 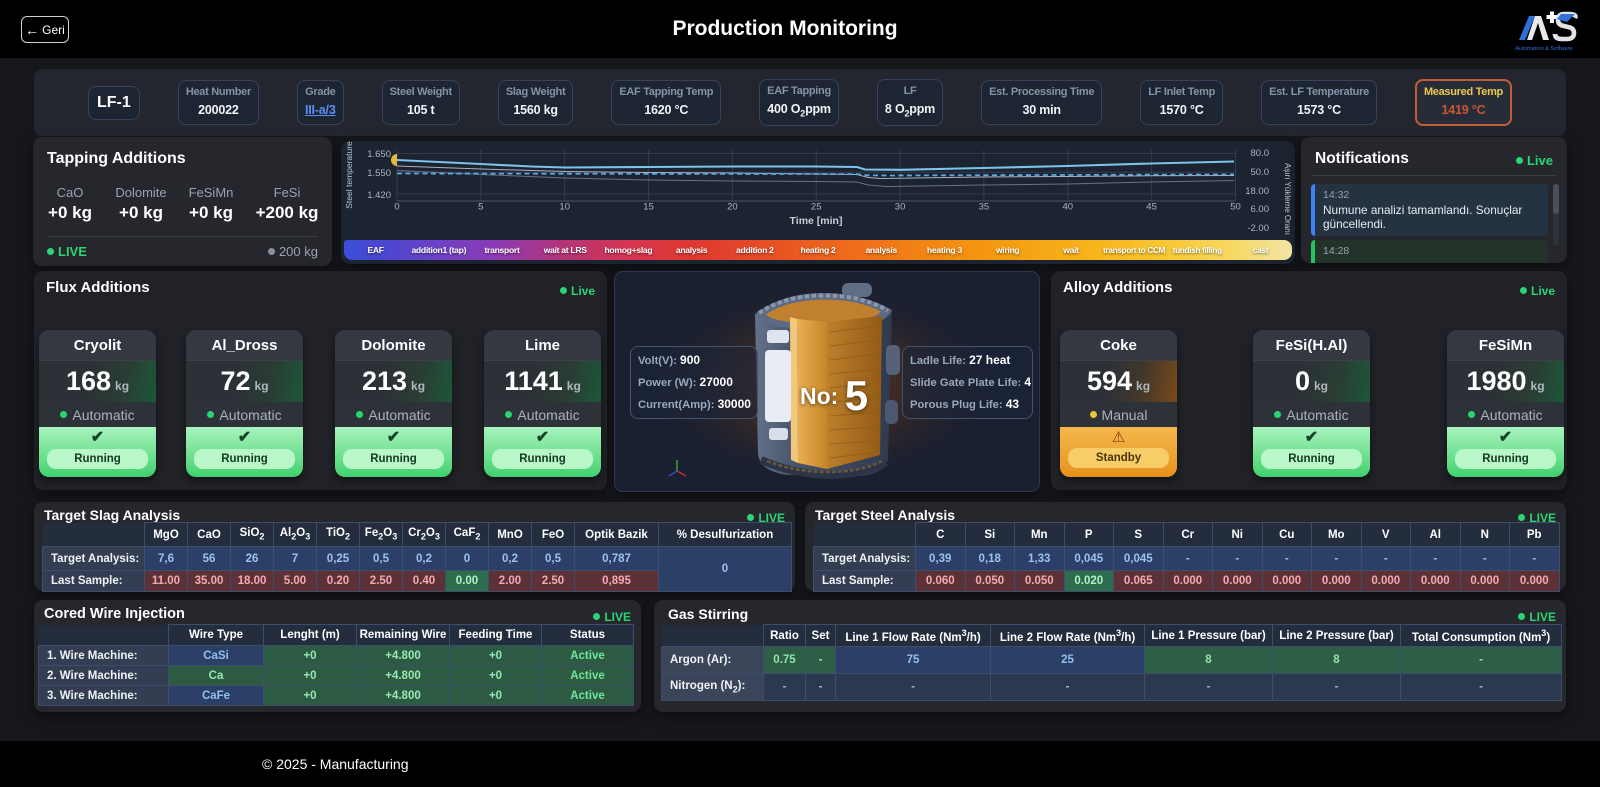 I want to click on svg-text: Automation & Software, so click(x=1543, y=49).